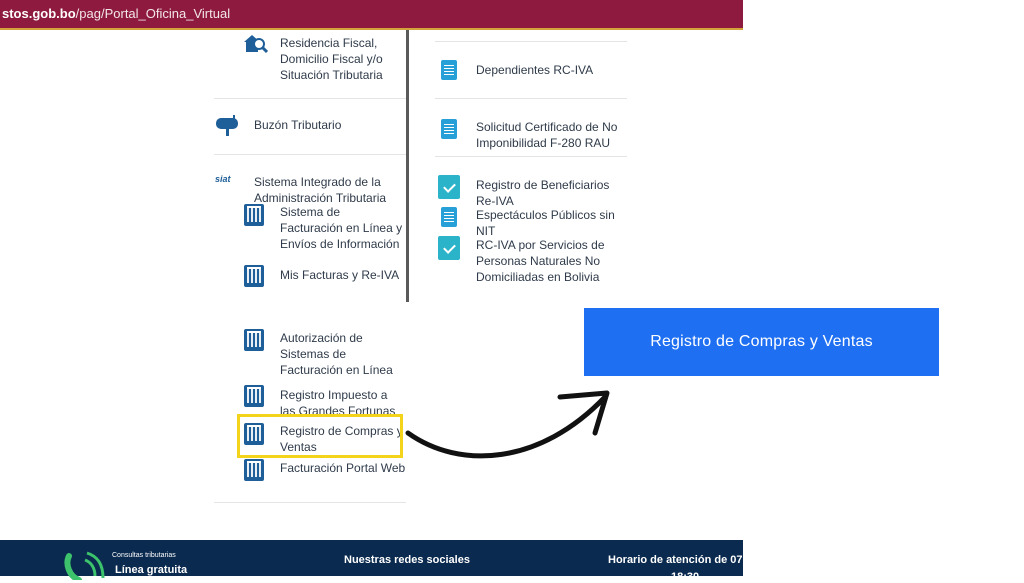 This screenshot has height=583, width=1024. I want to click on registro-compras-ventas-button: Registro de Compras y Ventas, so click(761, 342).